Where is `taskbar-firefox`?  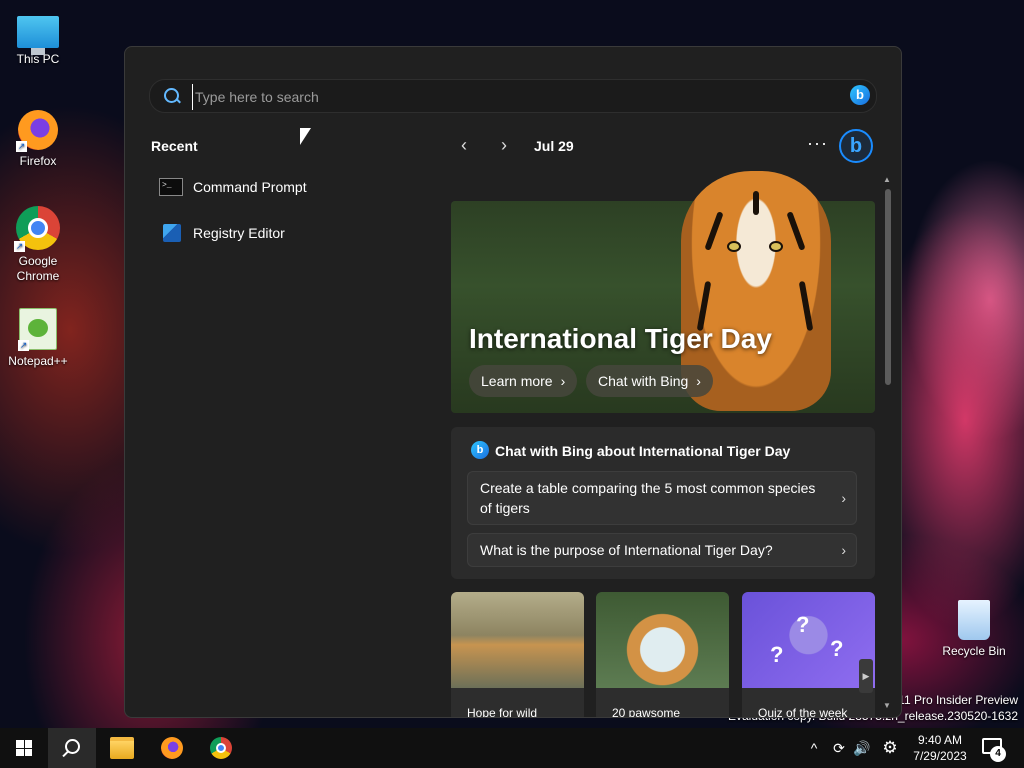
taskbar-firefox is located at coordinates (172, 748).